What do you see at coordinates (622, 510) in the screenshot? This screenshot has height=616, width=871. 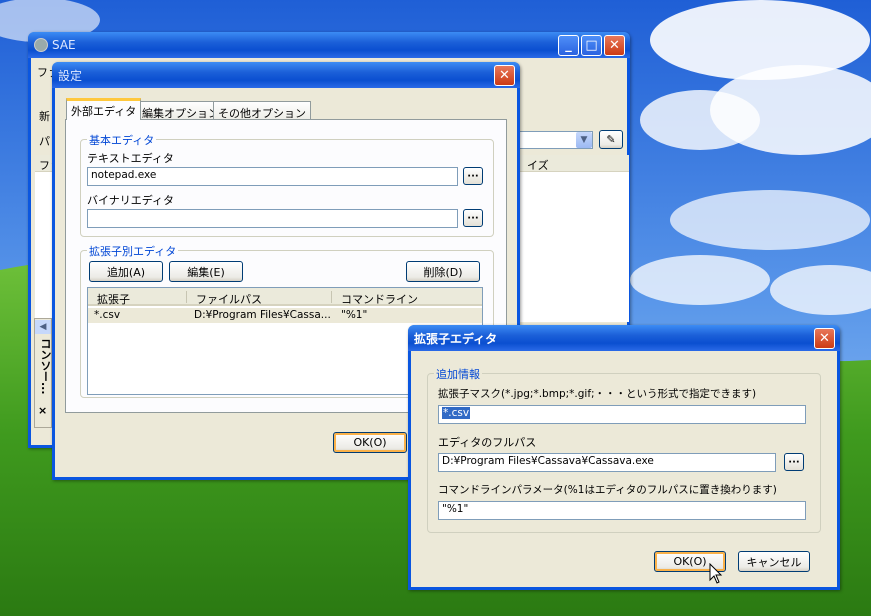 I see `param-input: "%1"` at bounding box center [622, 510].